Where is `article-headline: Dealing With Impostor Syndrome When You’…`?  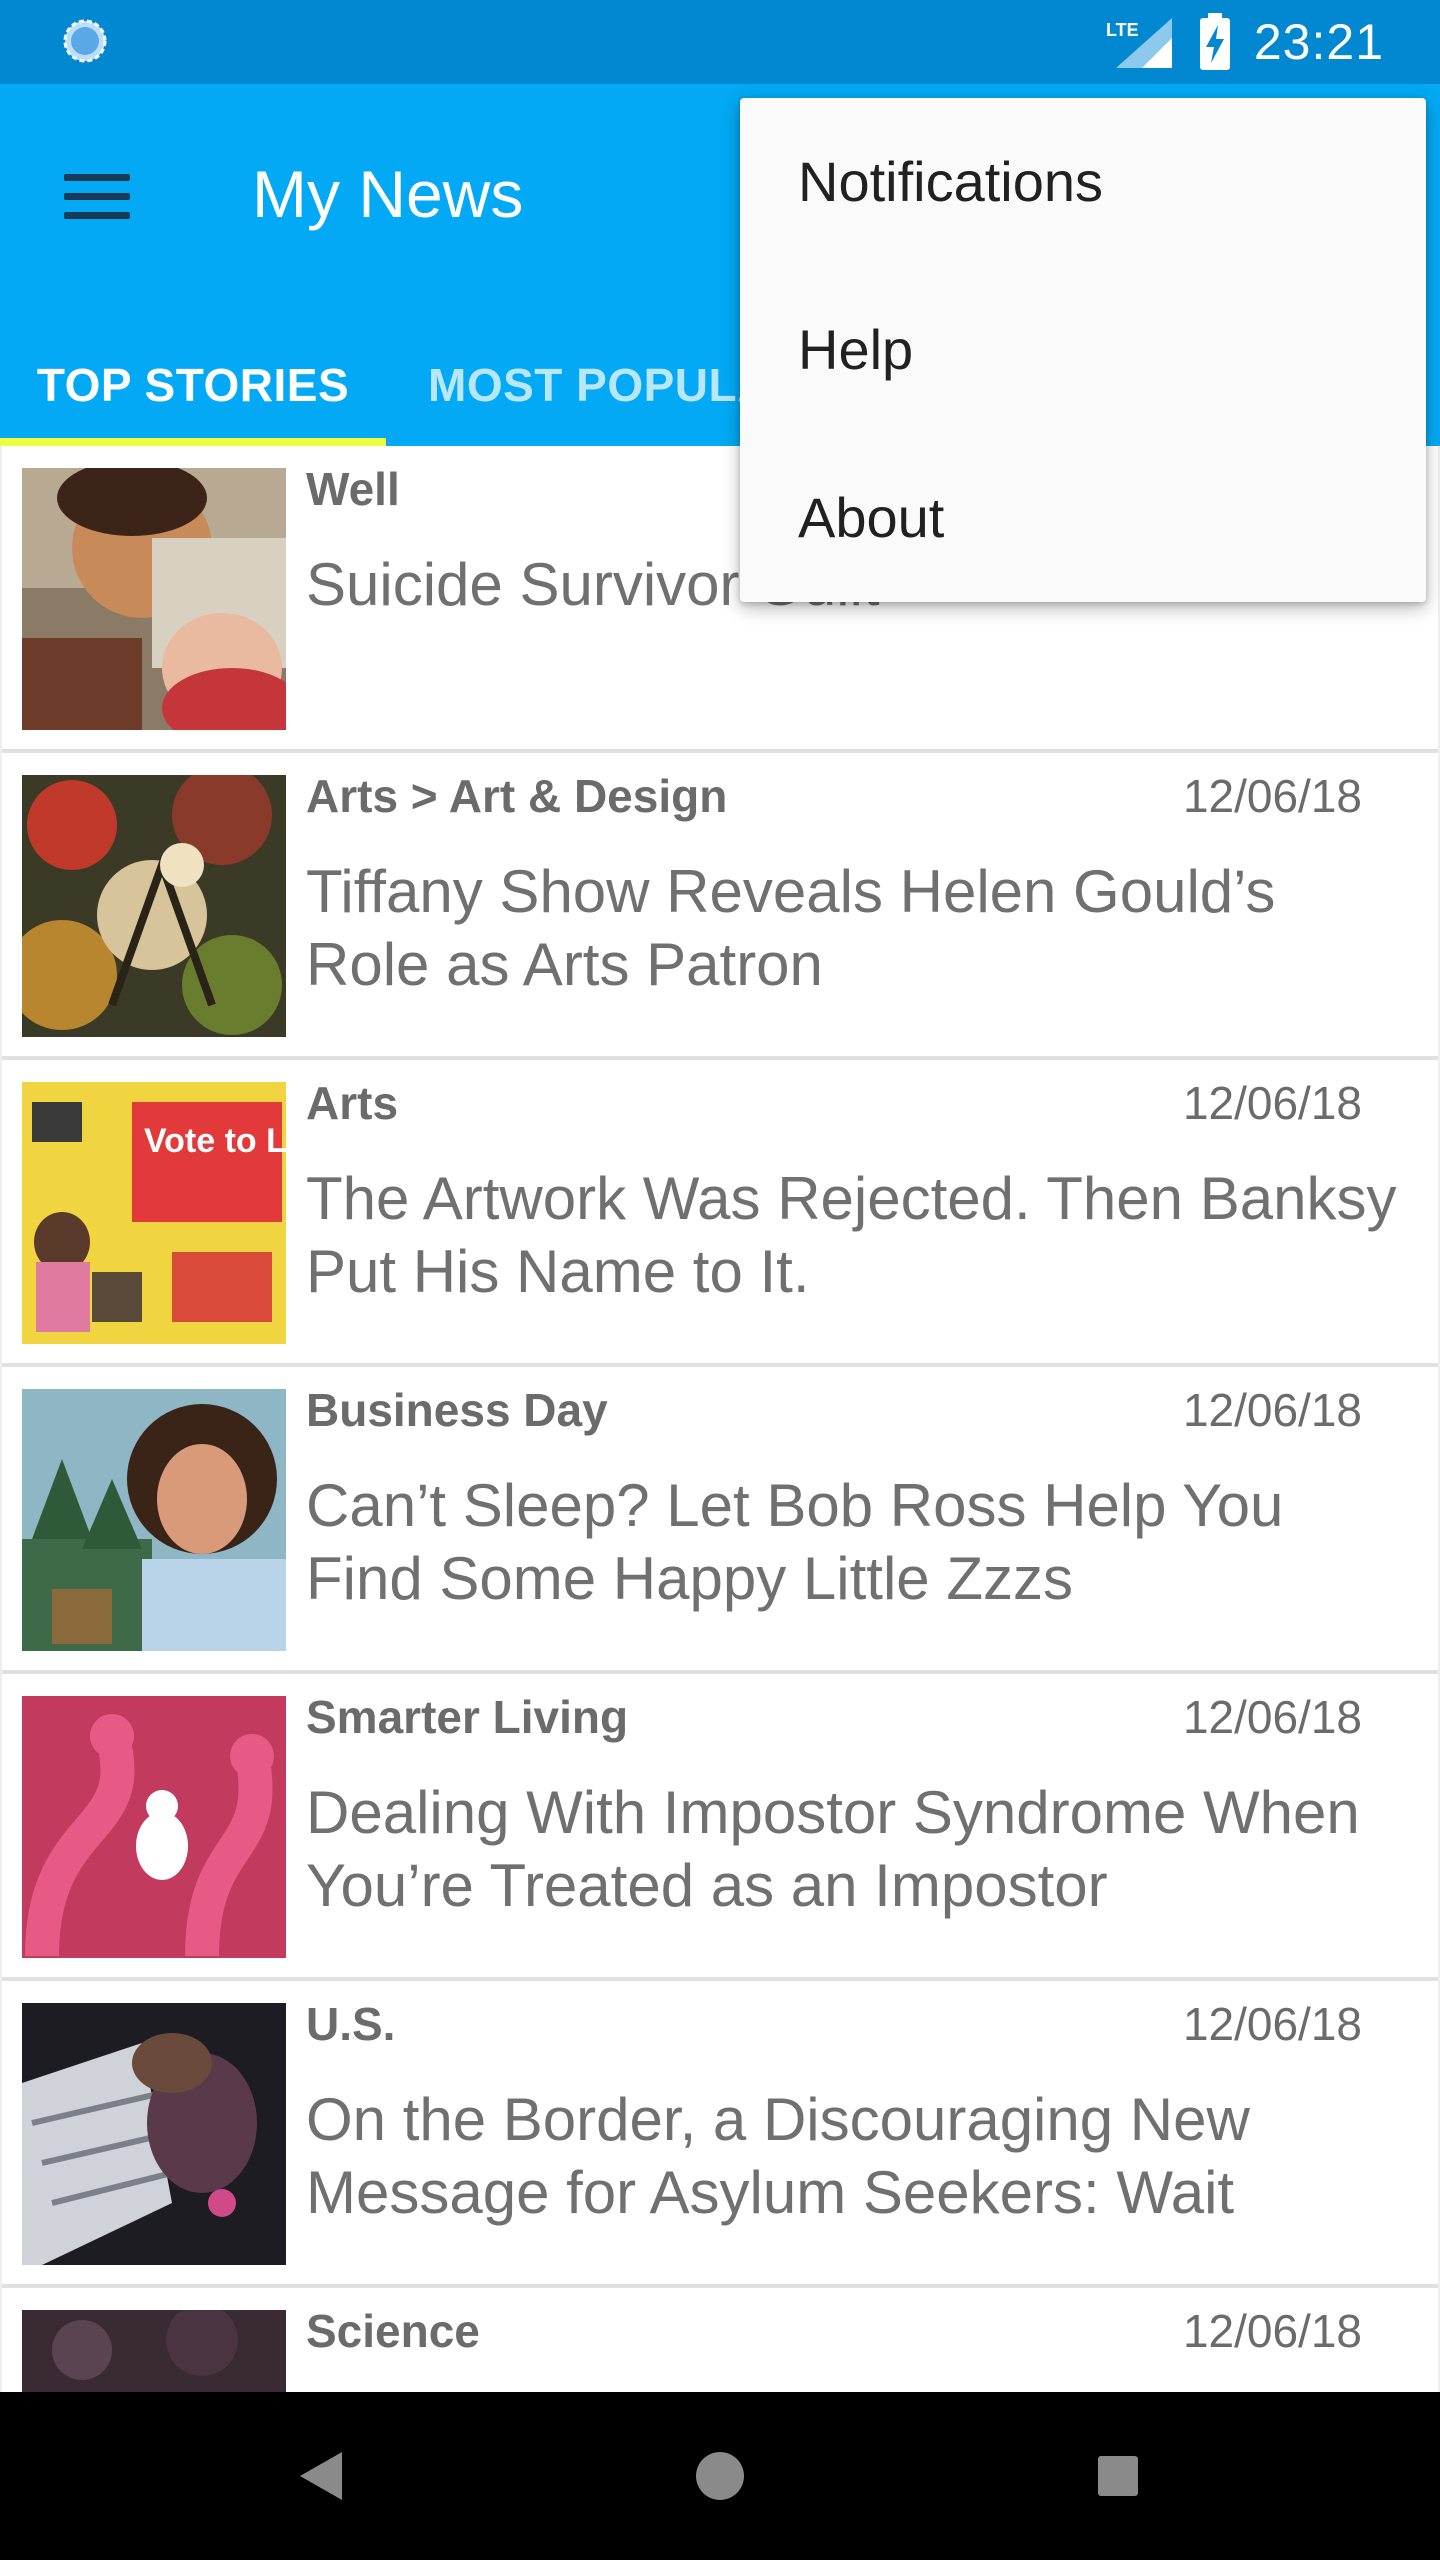
article-headline: Dealing With Impostor Syndrome When You’… is located at coordinates (833, 1849).